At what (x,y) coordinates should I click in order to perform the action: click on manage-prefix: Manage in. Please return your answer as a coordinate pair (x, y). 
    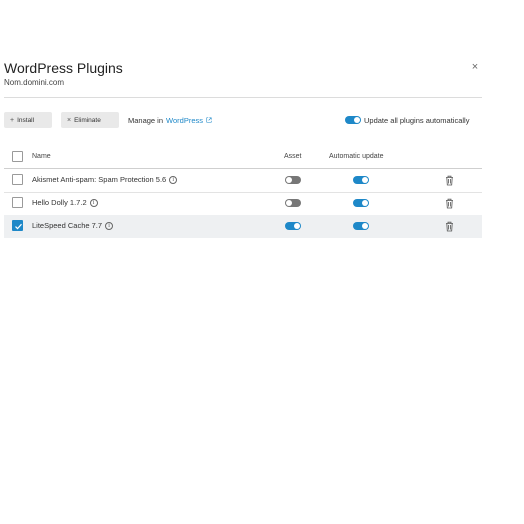
    Looking at the image, I should click on (146, 120).